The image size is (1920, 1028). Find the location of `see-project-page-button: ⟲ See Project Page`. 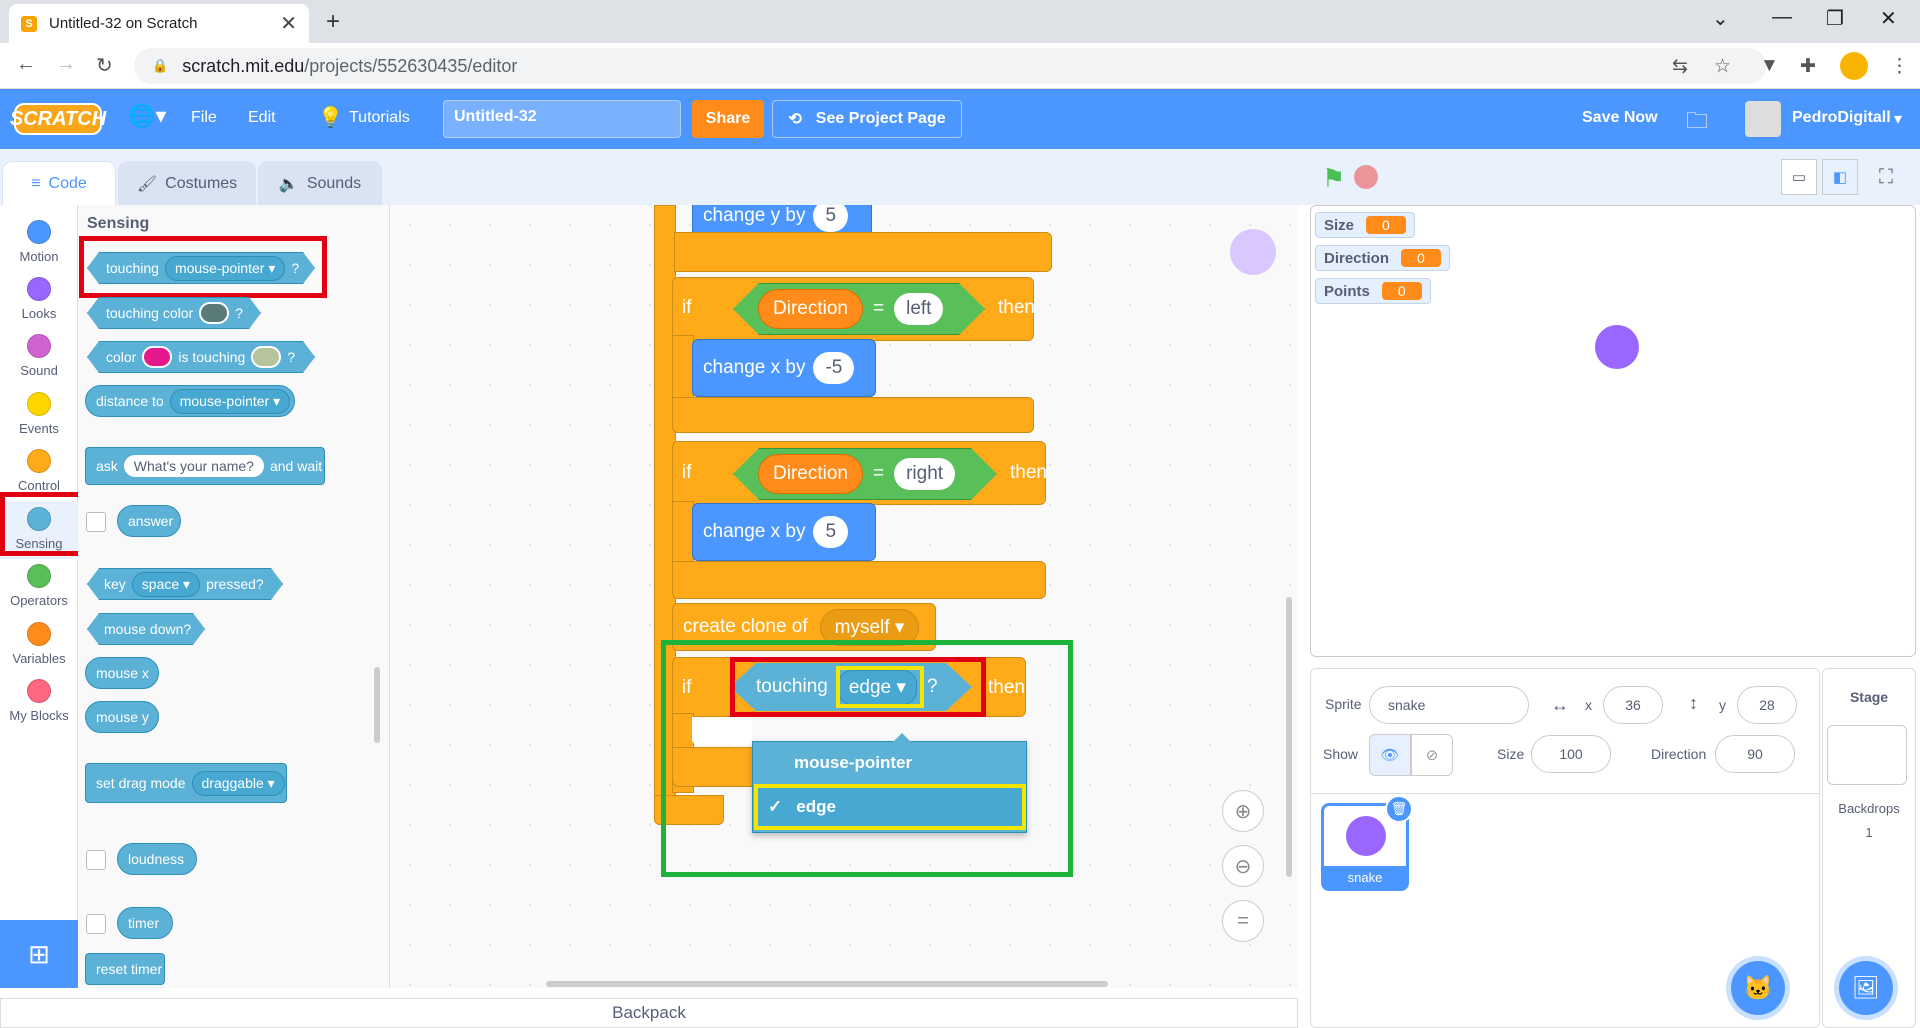

see-project-page-button: ⟲ See Project Page is located at coordinates (867, 119).